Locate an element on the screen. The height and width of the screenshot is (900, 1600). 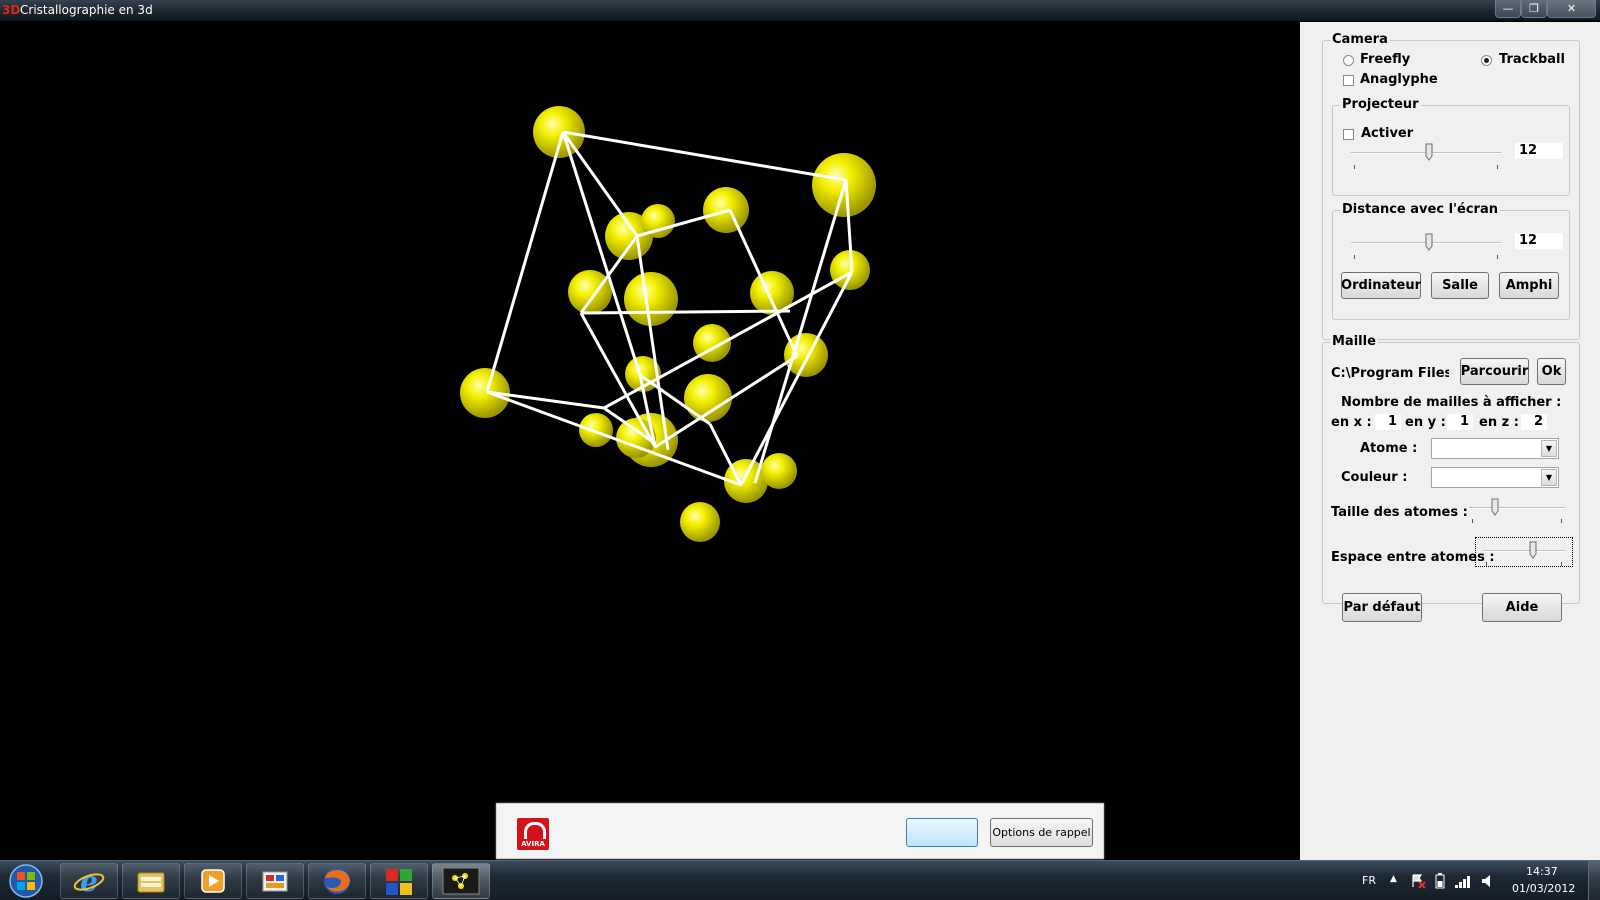
taille-slider-track is located at coordinates (1517, 508).